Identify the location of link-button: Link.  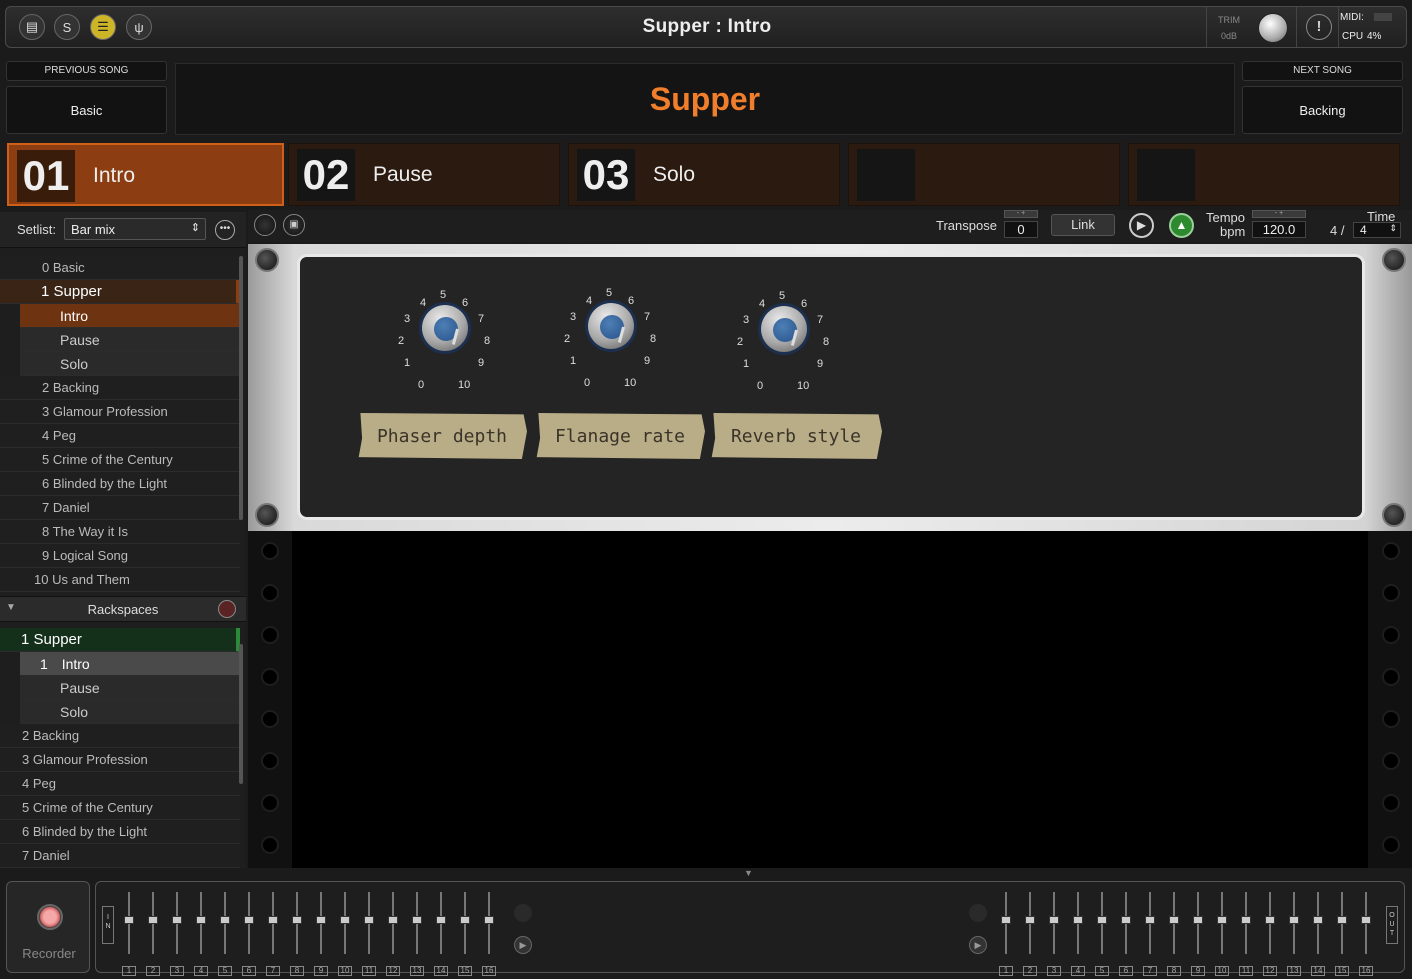
(1083, 225).